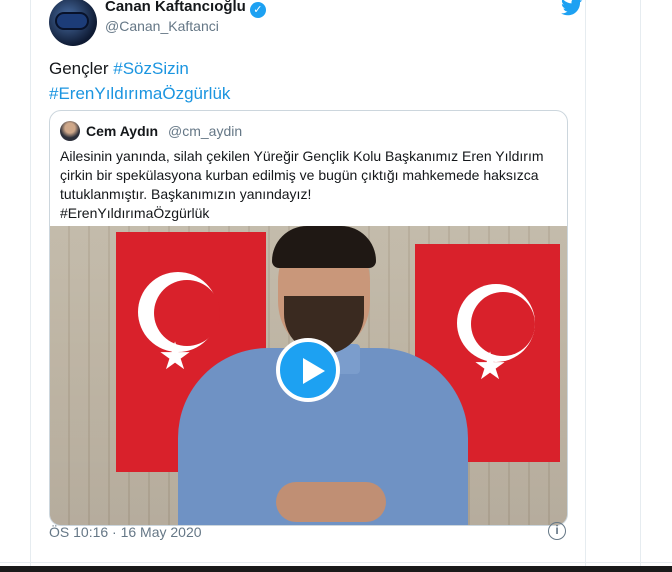  What do you see at coordinates (308, 370) in the screenshot?
I see `play-icon` at bounding box center [308, 370].